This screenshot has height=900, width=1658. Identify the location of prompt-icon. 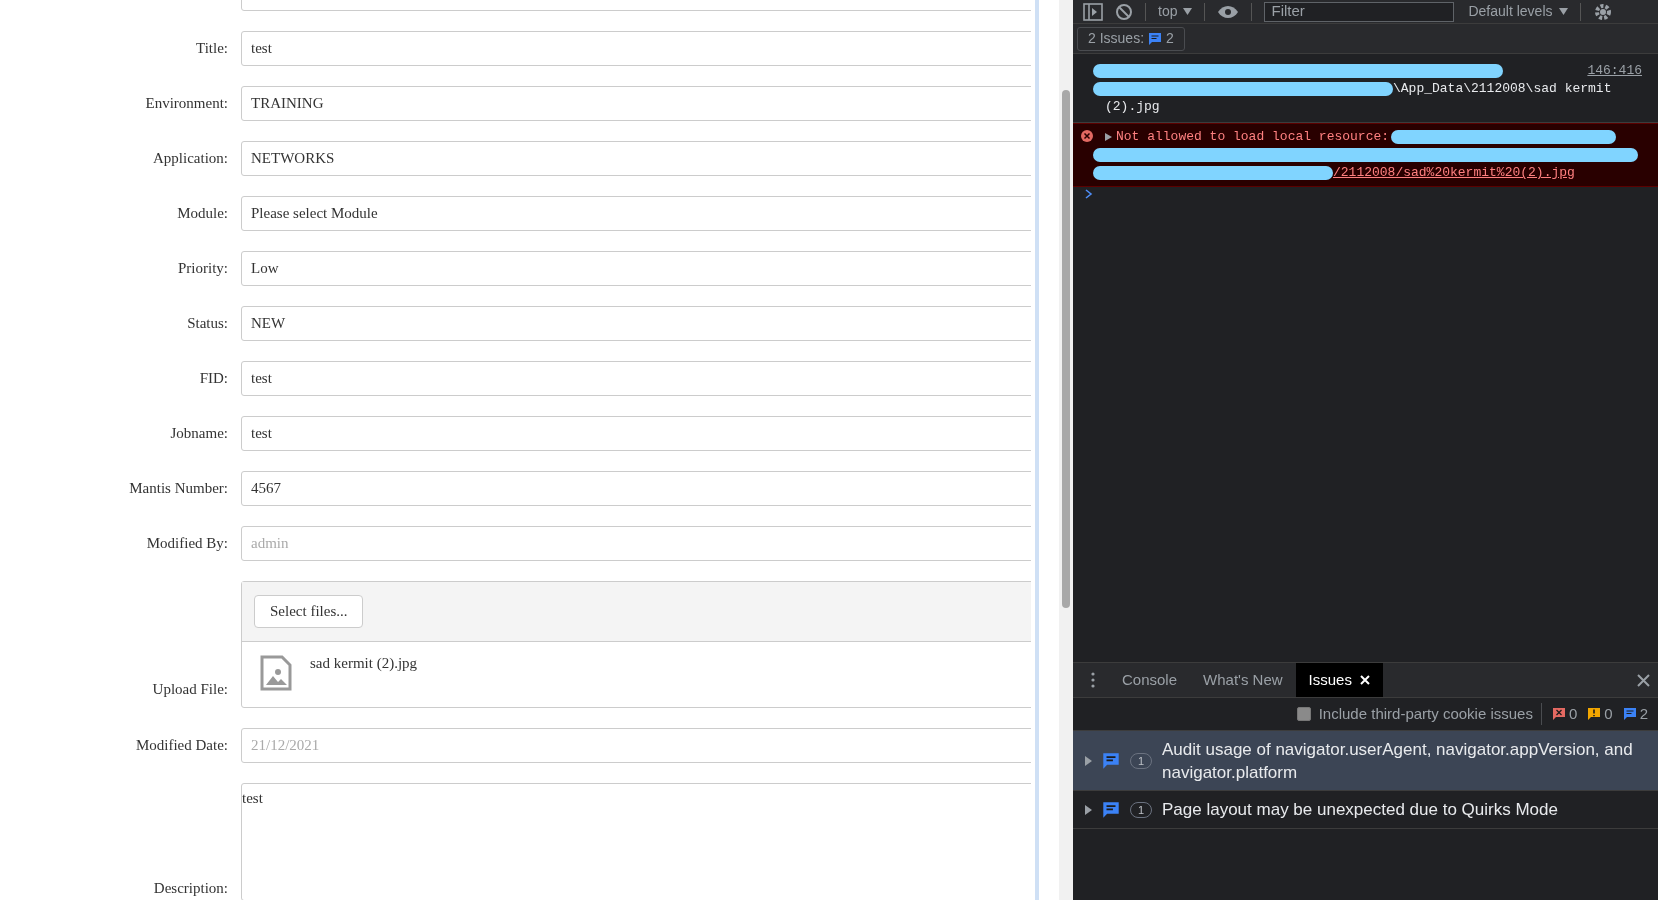
(1089, 194).